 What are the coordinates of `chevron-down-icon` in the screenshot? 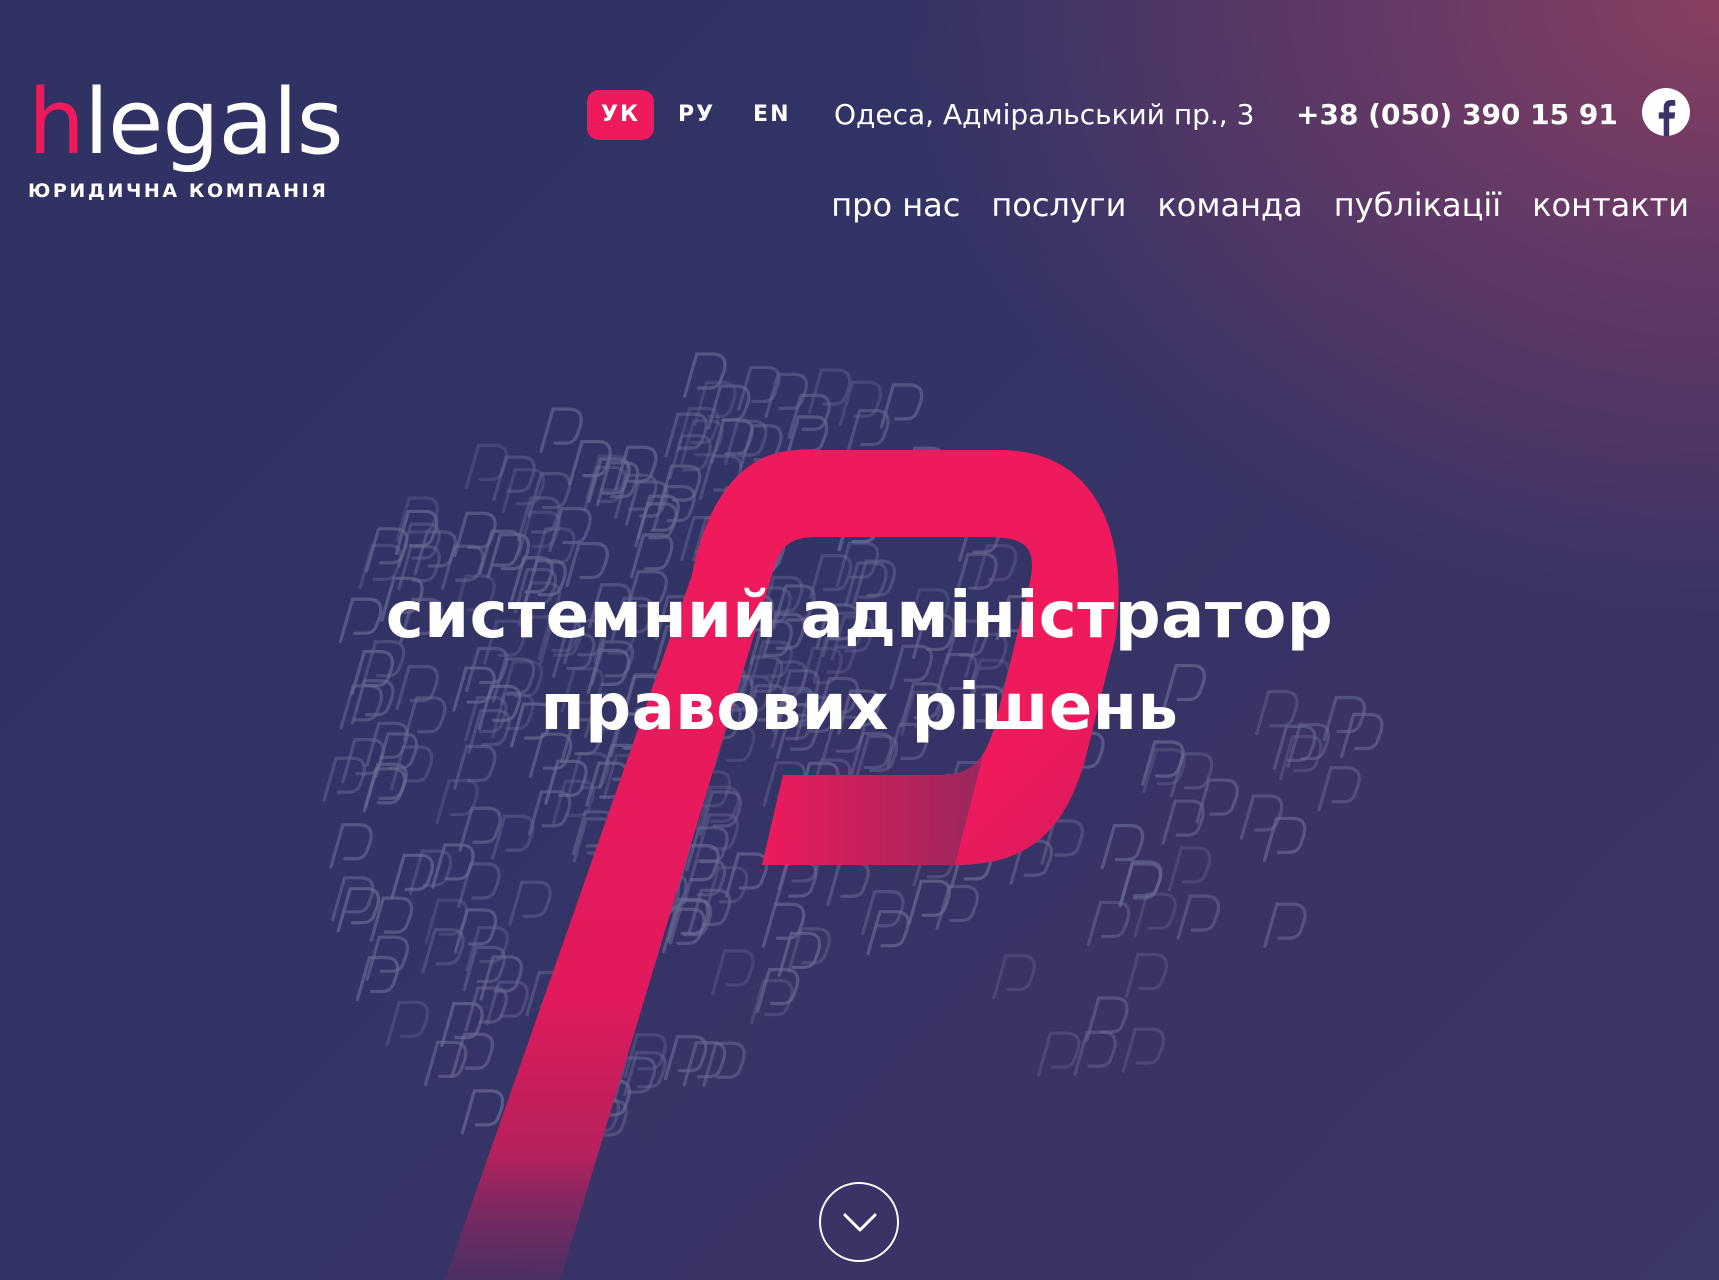 It's located at (860, 1222).